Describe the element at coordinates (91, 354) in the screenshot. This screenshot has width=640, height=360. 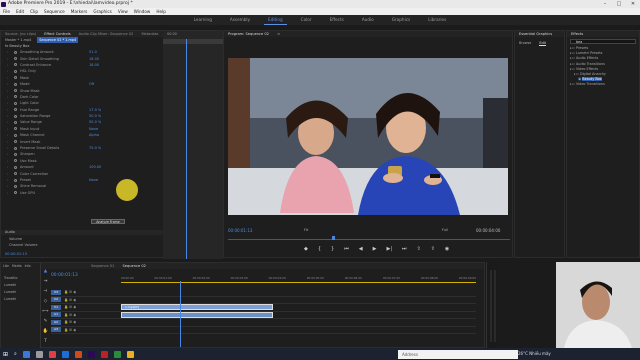
I see `premiere-taskbar-icon` at that location.